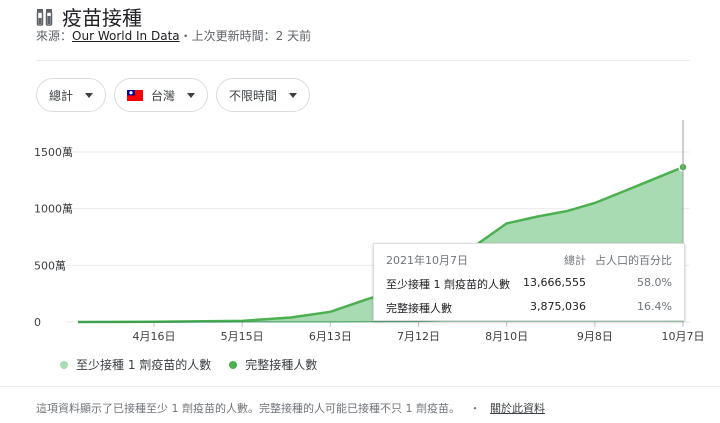  I want to click on filter-chips: 總計 台灣 不限時間, so click(173, 95).